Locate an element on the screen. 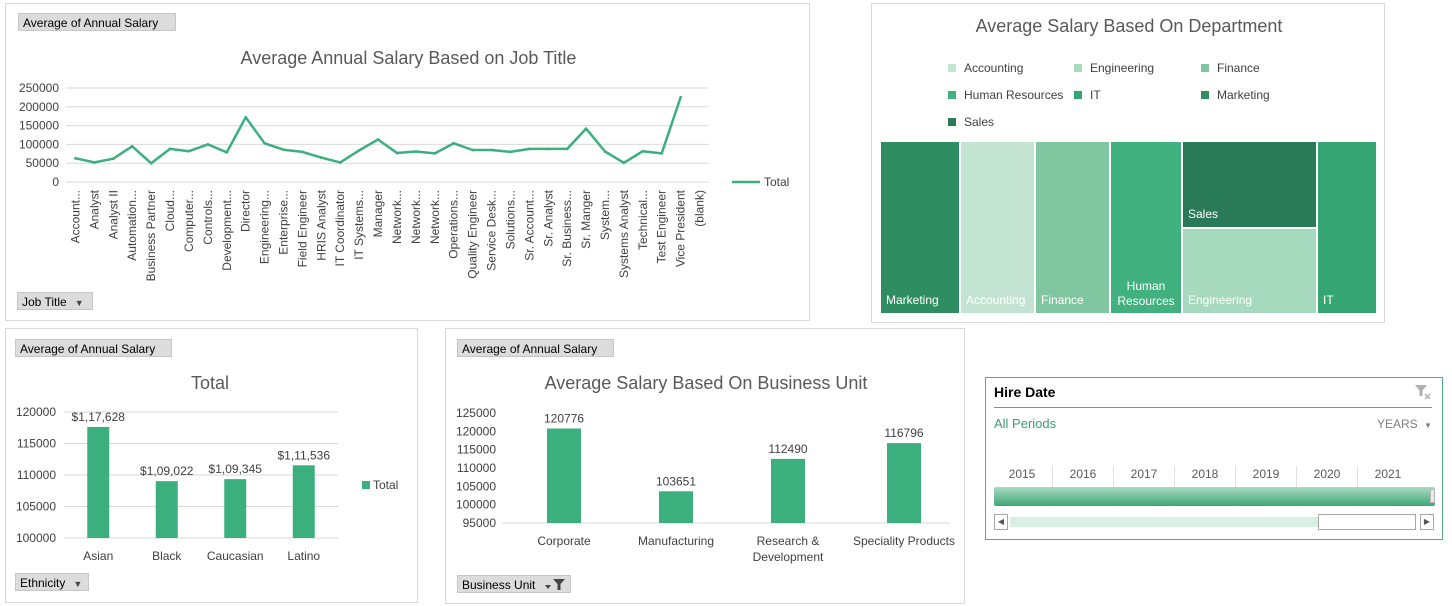 The width and height of the screenshot is (1452, 606). treemap-tile: Accounting is located at coordinates (997, 227).